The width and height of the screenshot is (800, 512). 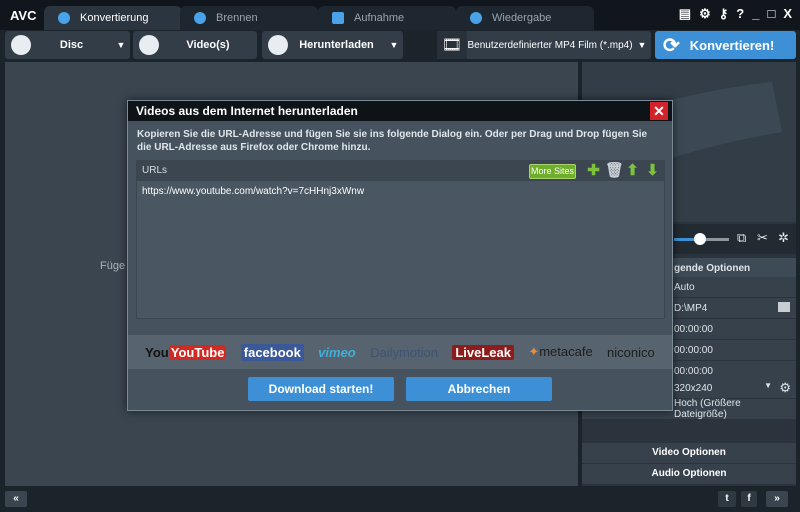 What do you see at coordinates (71, 45) in the screenshot?
I see `disc-label: Disc` at bounding box center [71, 45].